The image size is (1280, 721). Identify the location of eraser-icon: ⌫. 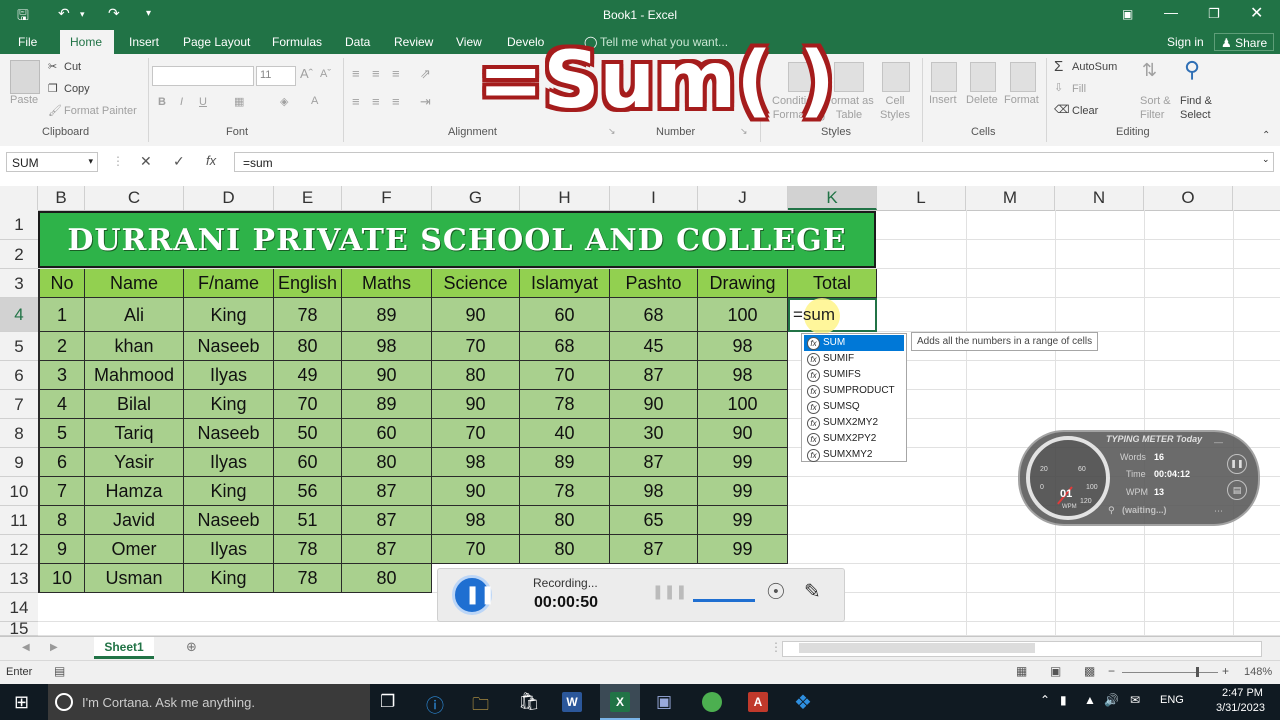
(1062, 109).